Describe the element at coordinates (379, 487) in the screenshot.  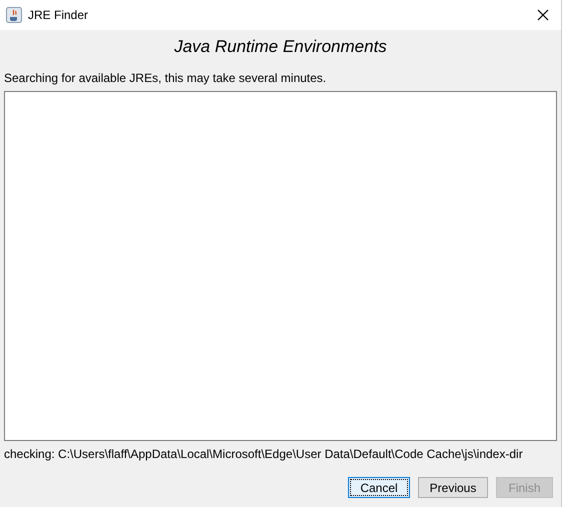
I see `dialog-button: Cancel` at that location.